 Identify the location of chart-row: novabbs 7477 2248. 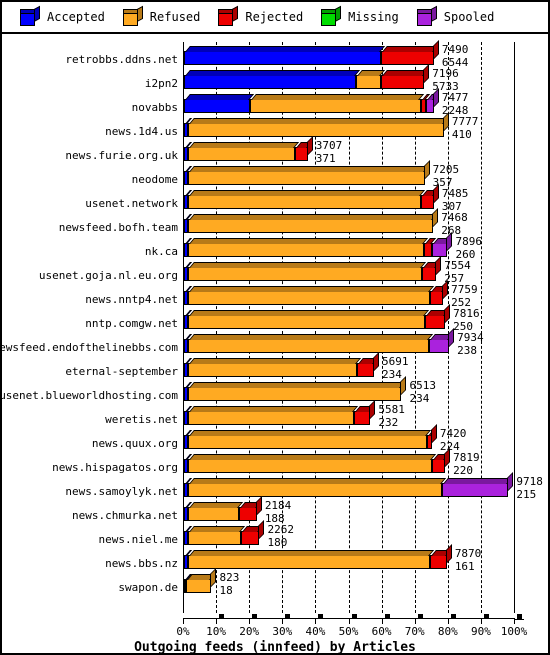
(323, 102).